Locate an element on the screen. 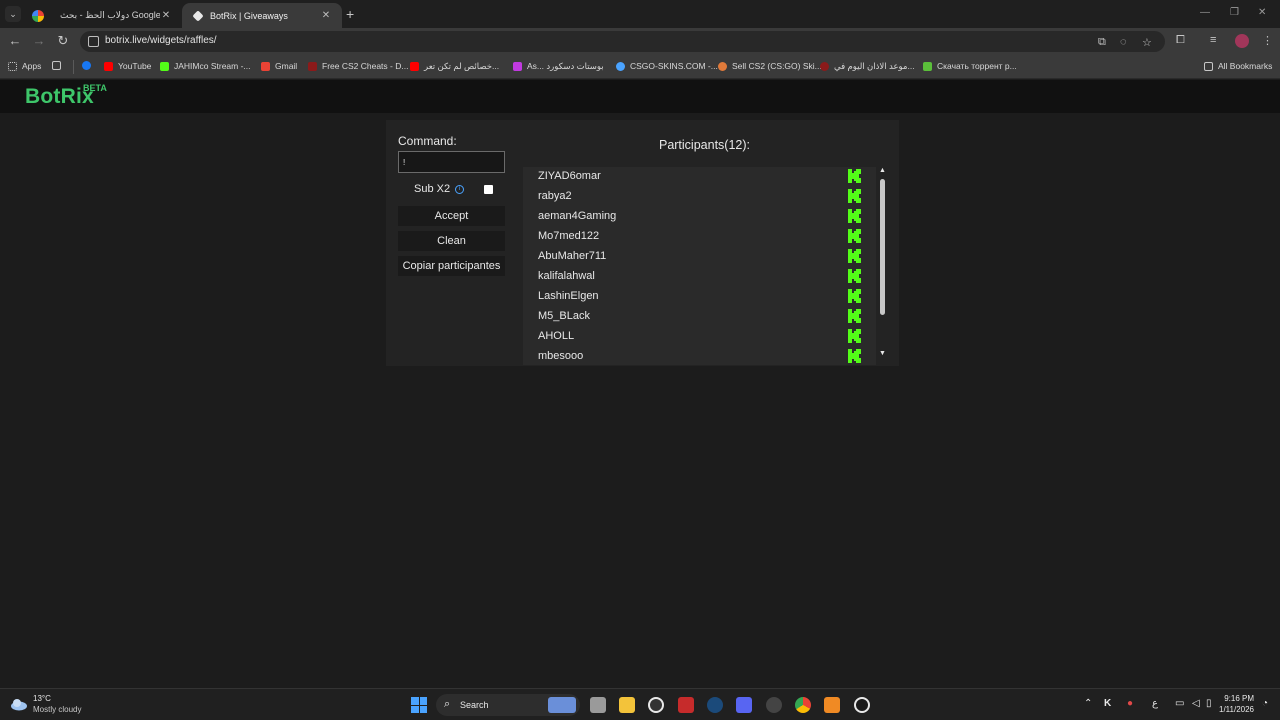 The width and height of the screenshot is (1280, 720). site-info-icon is located at coordinates (93, 41).